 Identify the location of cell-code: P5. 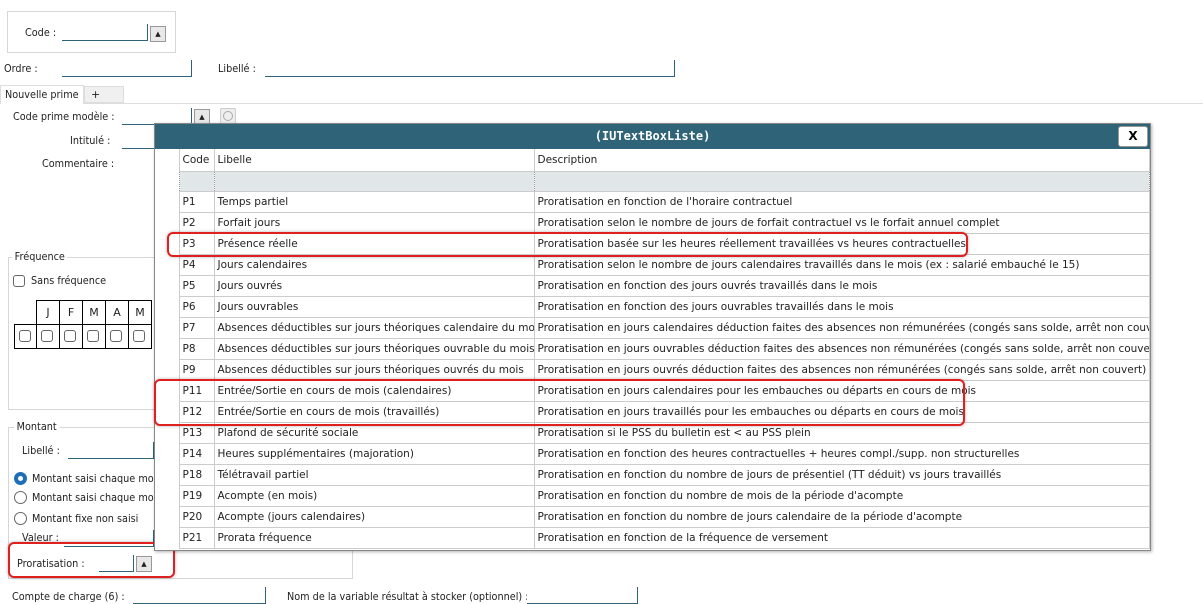
(196, 285).